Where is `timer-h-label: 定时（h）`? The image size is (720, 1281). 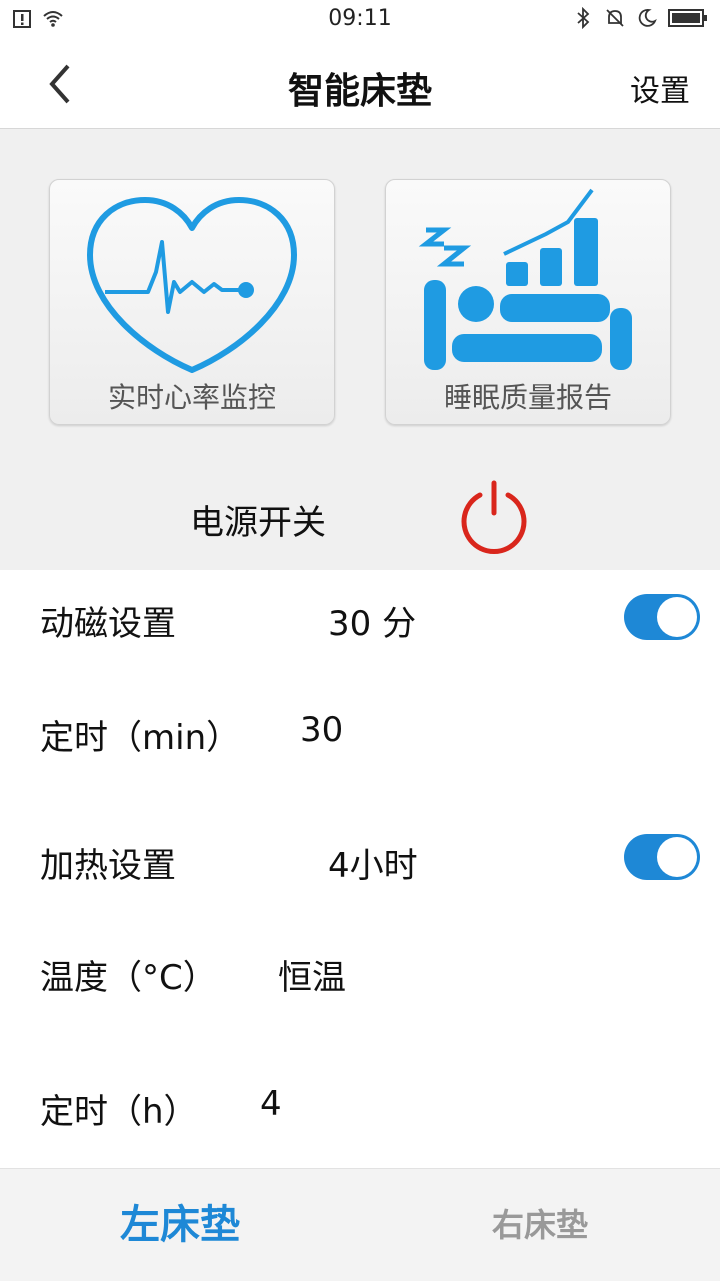 timer-h-label: 定时（h） is located at coordinates (119, 1112).